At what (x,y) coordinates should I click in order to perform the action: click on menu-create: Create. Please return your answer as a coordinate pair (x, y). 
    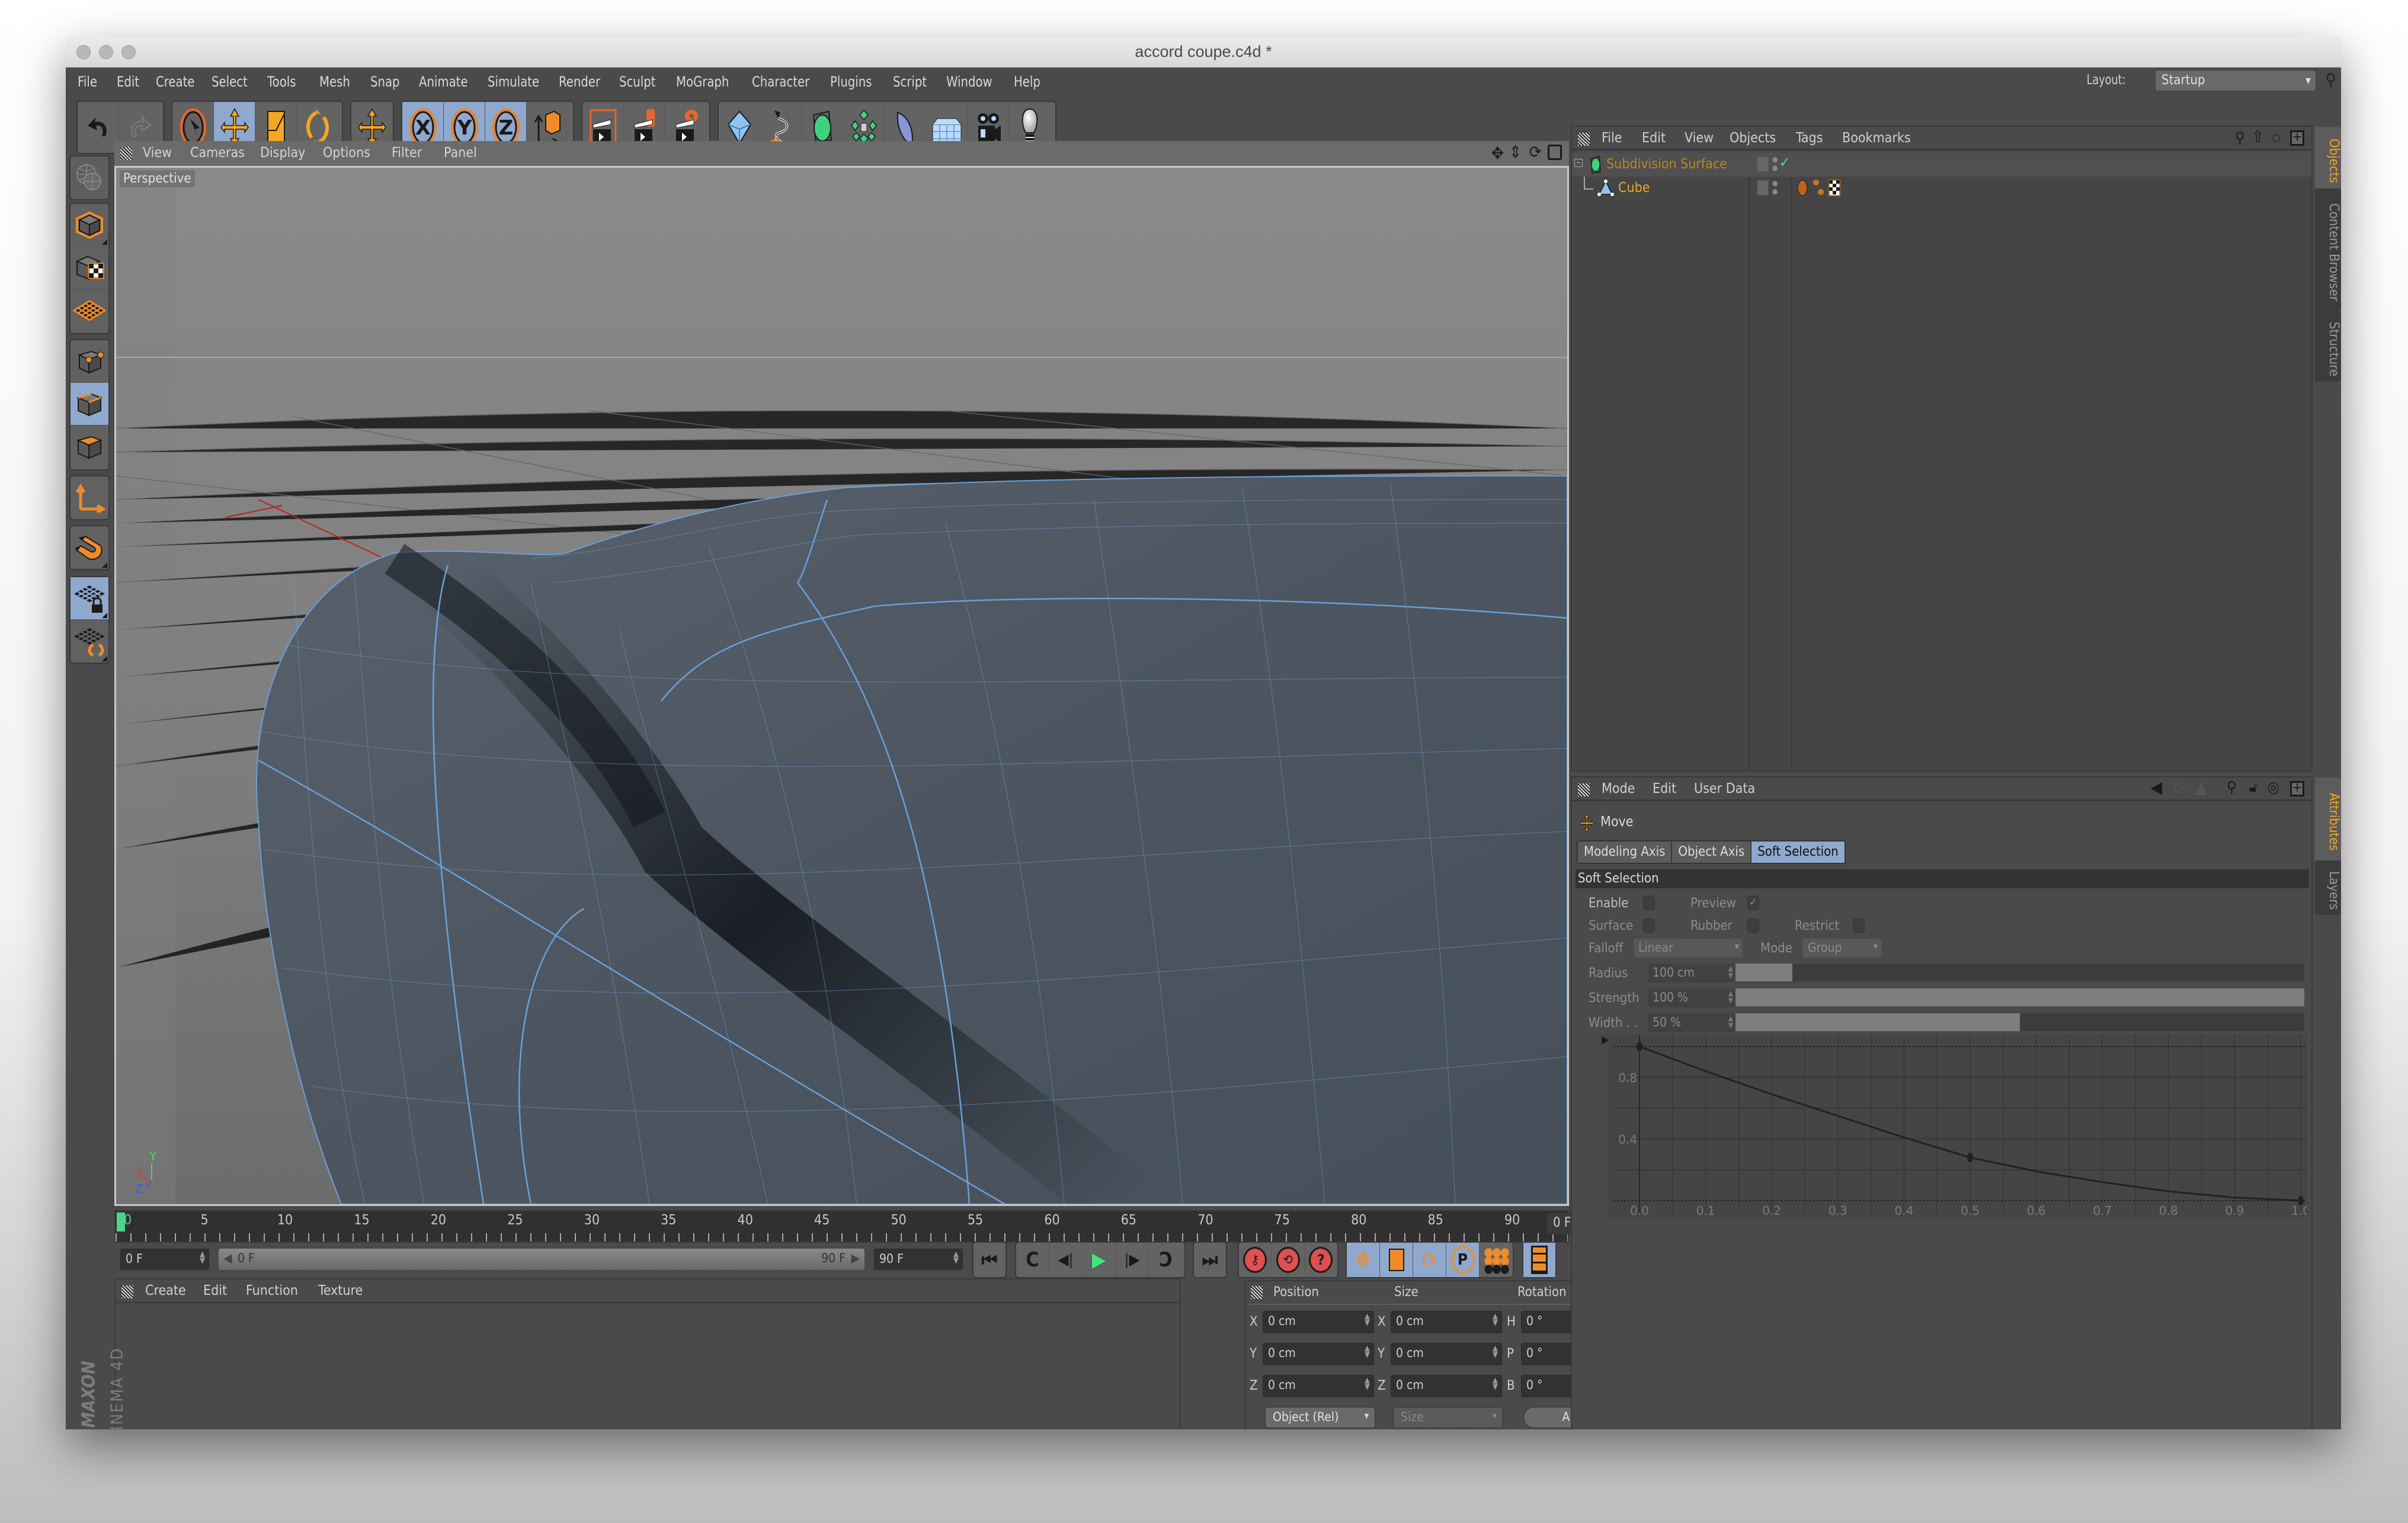
    Looking at the image, I should click on (175, 82).